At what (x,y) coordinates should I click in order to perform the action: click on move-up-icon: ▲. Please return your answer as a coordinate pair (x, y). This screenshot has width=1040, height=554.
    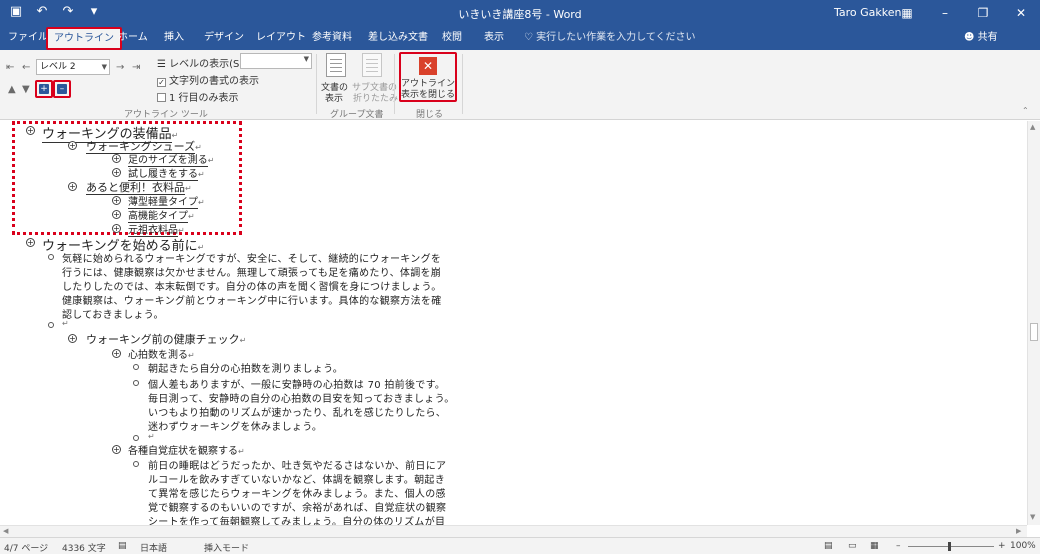
    Looking at the image, I should click on (12, 89).